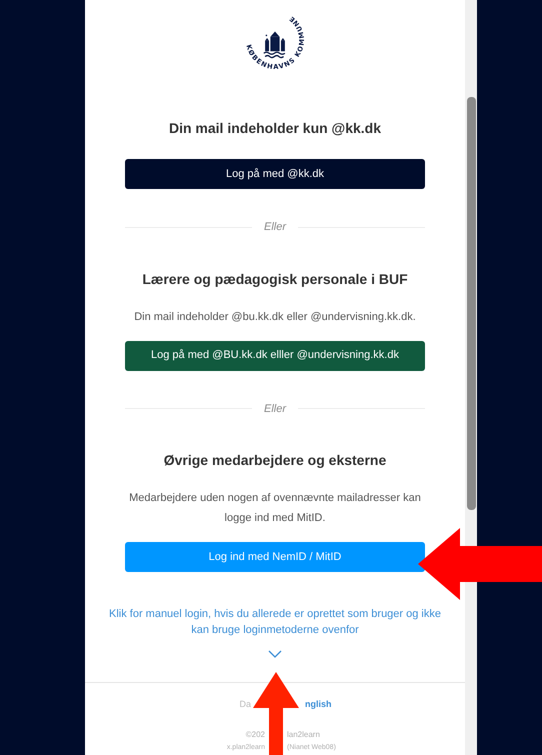  What do you see at coordinates (275, 317) in the screenshot?
I see `description-text: Din mail indeholder @bu.kk.dk eller @undervisning.kk.dk.` at bounding box center [275, 317].